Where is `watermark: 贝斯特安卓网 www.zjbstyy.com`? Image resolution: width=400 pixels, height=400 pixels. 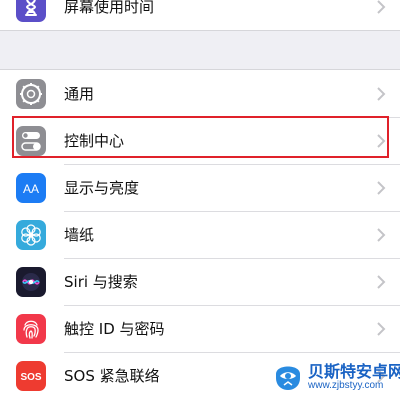
watermark: 贝斯特安卓网 www.zjbstyy.com is located at coordinates (334, 378).